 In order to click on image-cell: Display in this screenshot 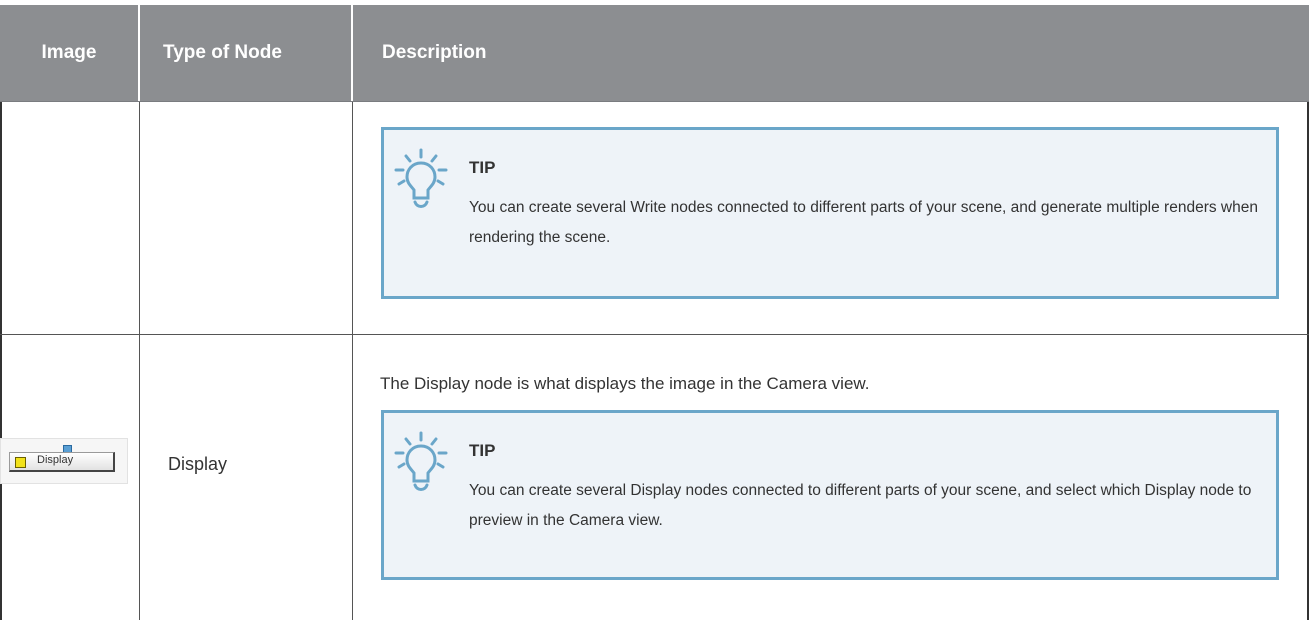, I will do `click(70, 477)`.